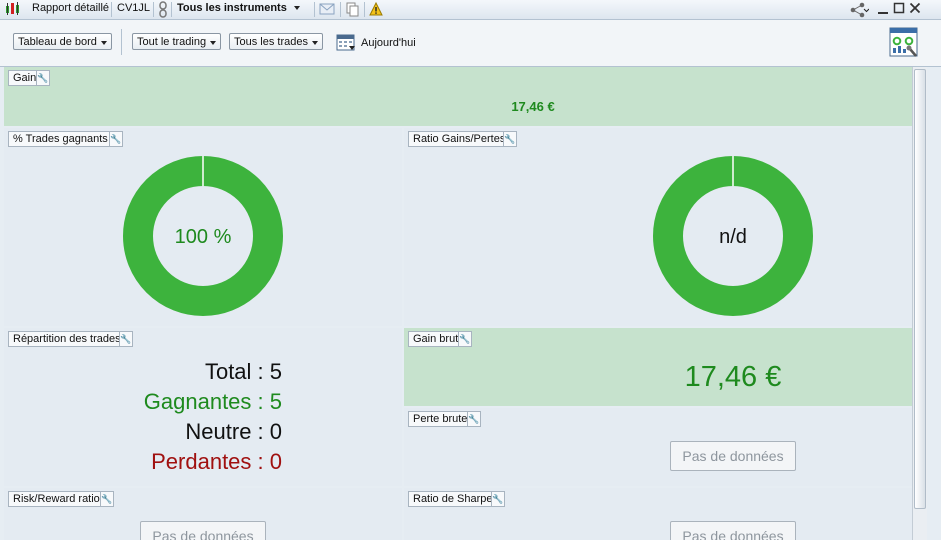 The height and width of the screenshot is (540, 941). What do you see at coordinates (533, 106) in the screenshot?
I see `gain-value: 17,46 €` at bounding box center [533, 106].